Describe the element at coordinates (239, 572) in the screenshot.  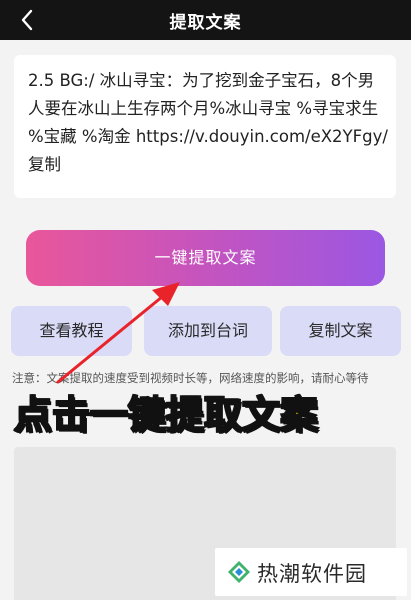
I see `diamond-logo-icon` at that location.